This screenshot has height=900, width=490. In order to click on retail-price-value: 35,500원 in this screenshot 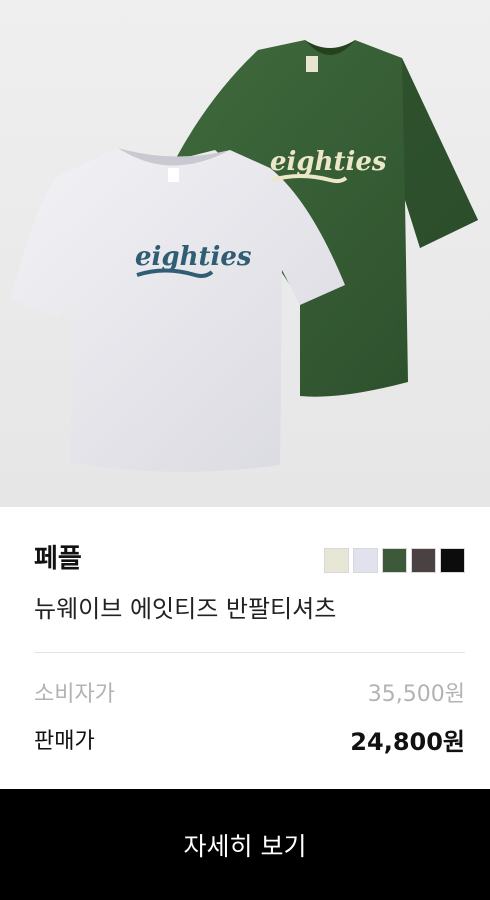, I will do `click(416, 694)`.